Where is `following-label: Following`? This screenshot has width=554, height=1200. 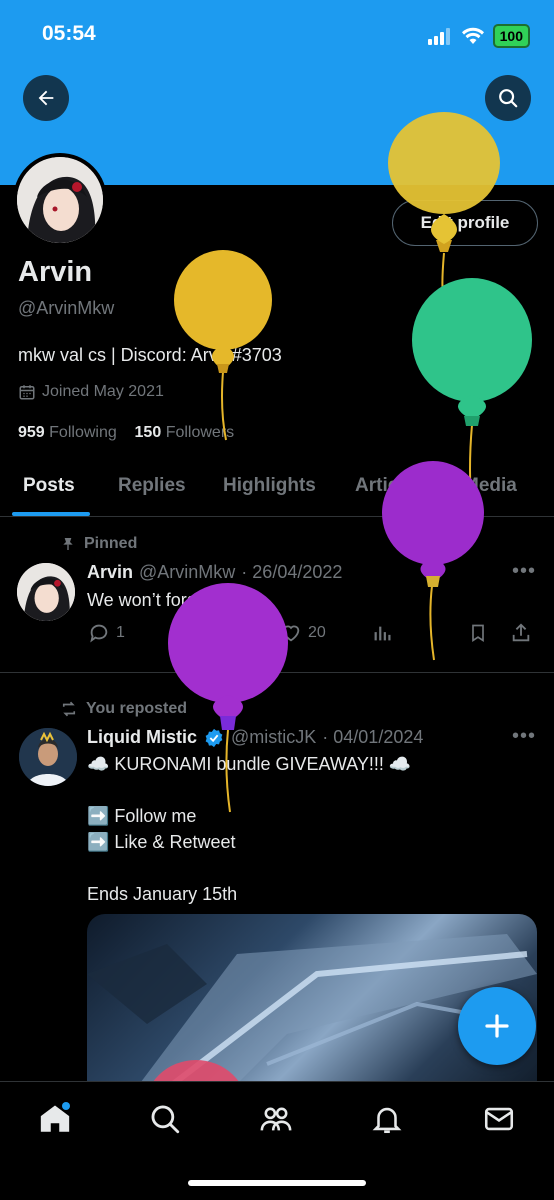
following-label: Following is located at coordinates (83, 432).